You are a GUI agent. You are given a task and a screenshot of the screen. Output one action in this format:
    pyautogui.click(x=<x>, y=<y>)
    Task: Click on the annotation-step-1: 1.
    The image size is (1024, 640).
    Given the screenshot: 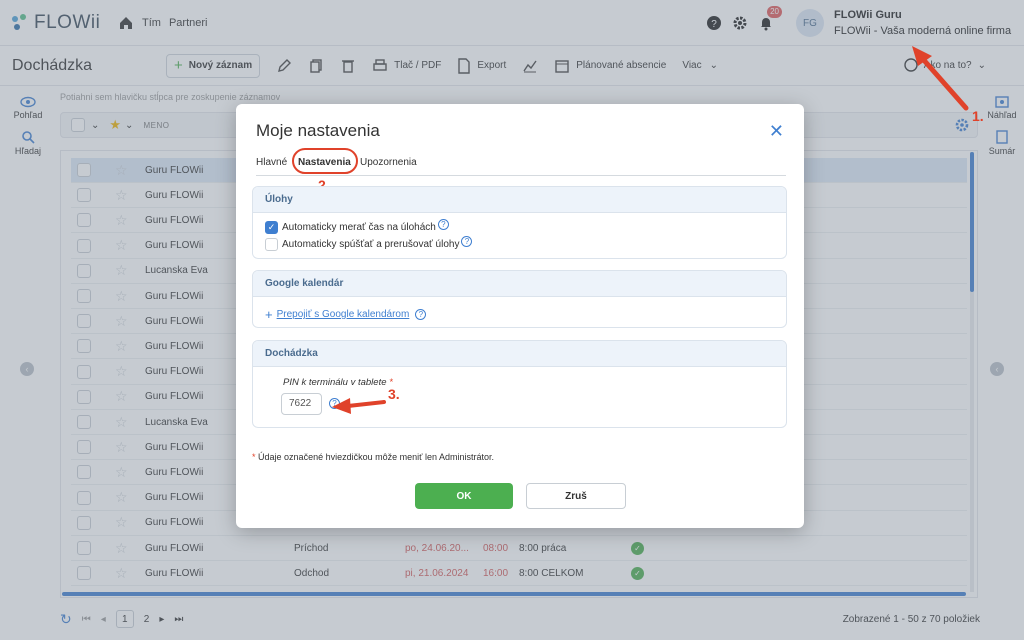 What is the action you would take?
    pyautogui.click(x=978, y=116)
    